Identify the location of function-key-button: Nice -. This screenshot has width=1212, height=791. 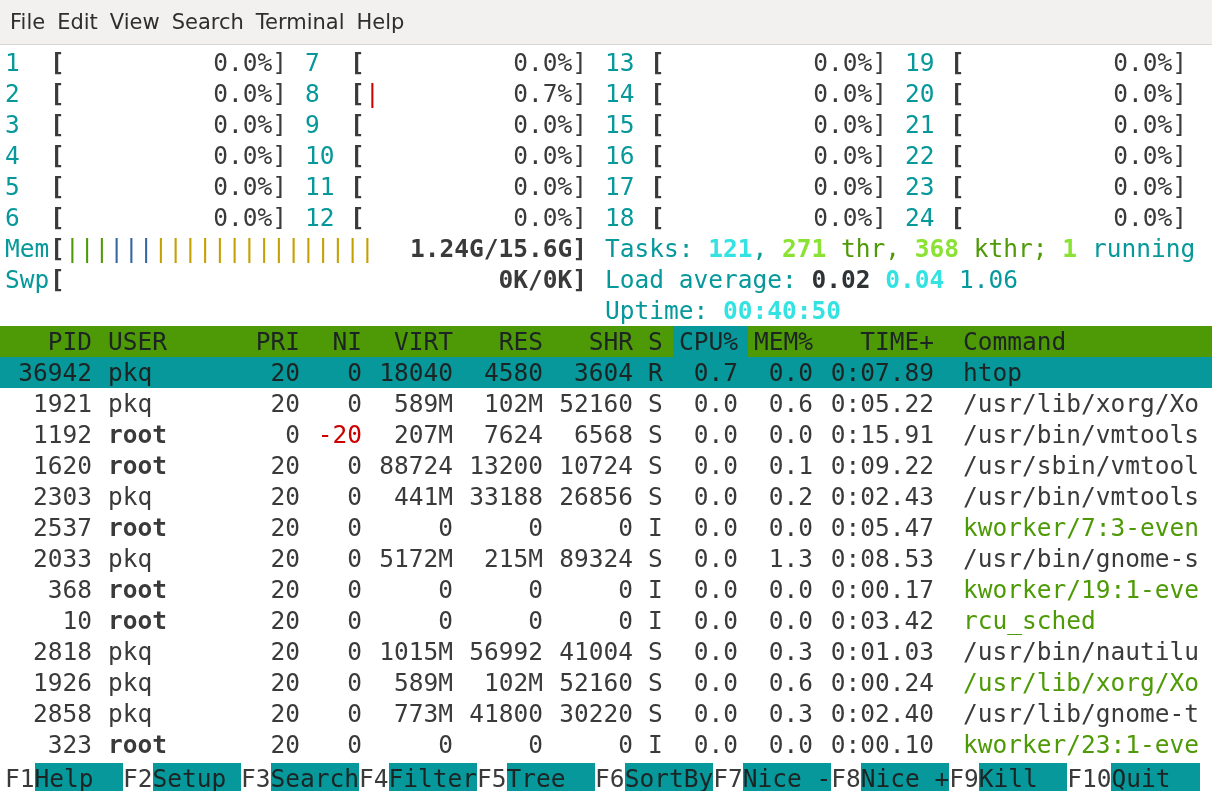
(787, 777).